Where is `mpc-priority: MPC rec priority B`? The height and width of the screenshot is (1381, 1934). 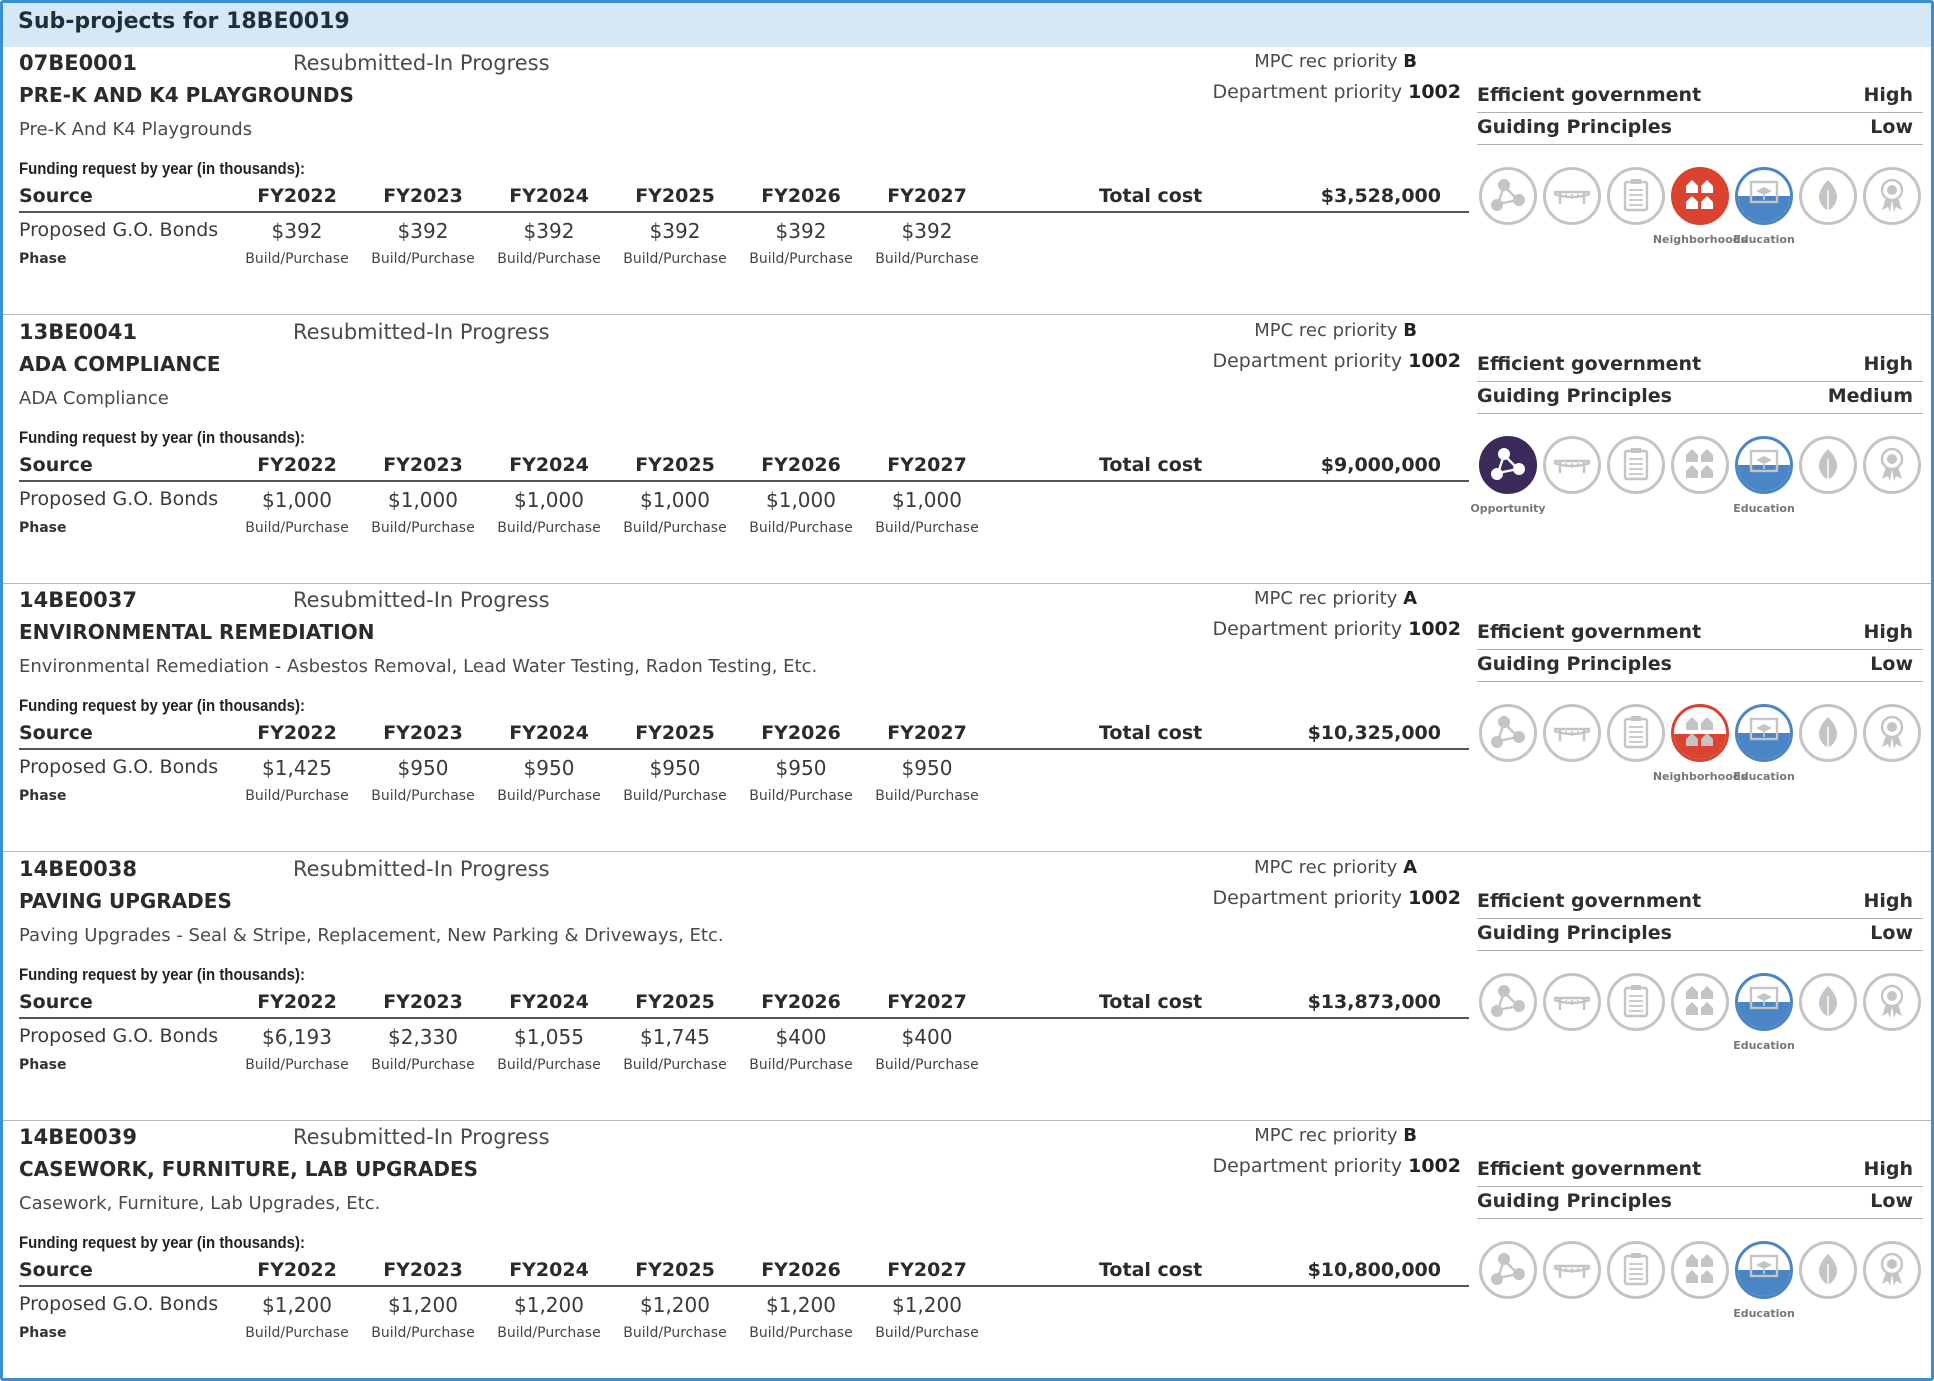 mpc-priority: MPC rec priority B is located at coordinates (1335, 1135).